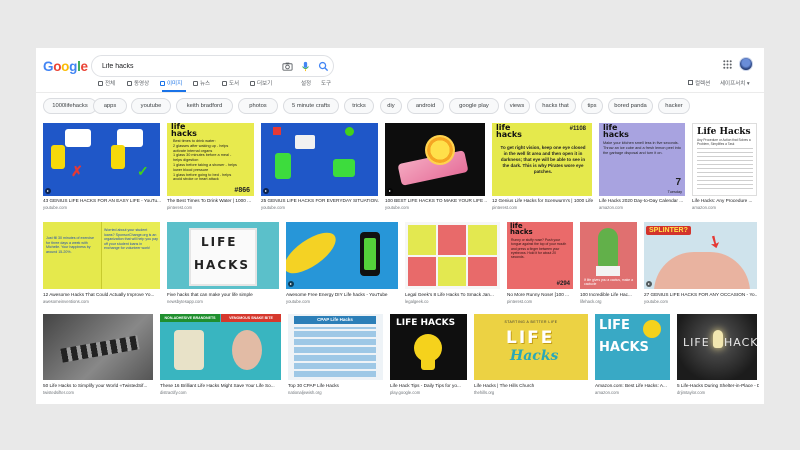 This screenshot has height=450, width=800. I want to click on result-caption: Life Hacks | The Hills Church, so click(531, 386).